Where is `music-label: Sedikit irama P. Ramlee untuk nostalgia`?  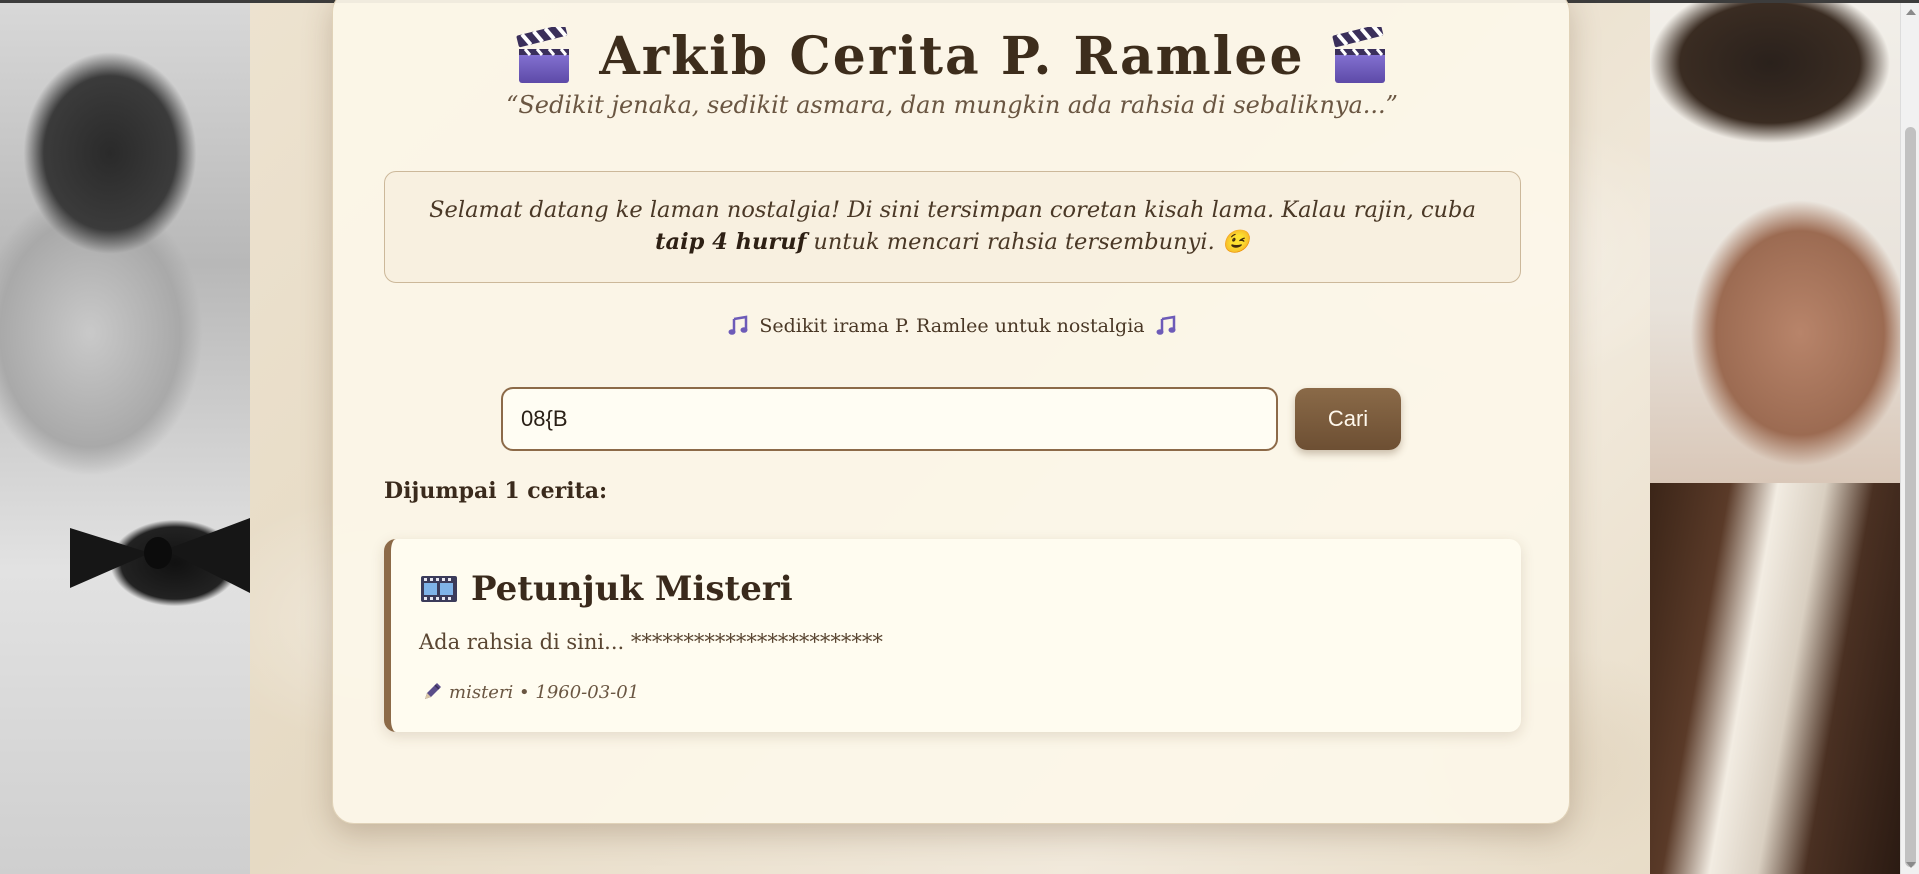 music-label: Sedikit irama P. Ramlee untuk nostalgia is located at coordinates (952, 326).